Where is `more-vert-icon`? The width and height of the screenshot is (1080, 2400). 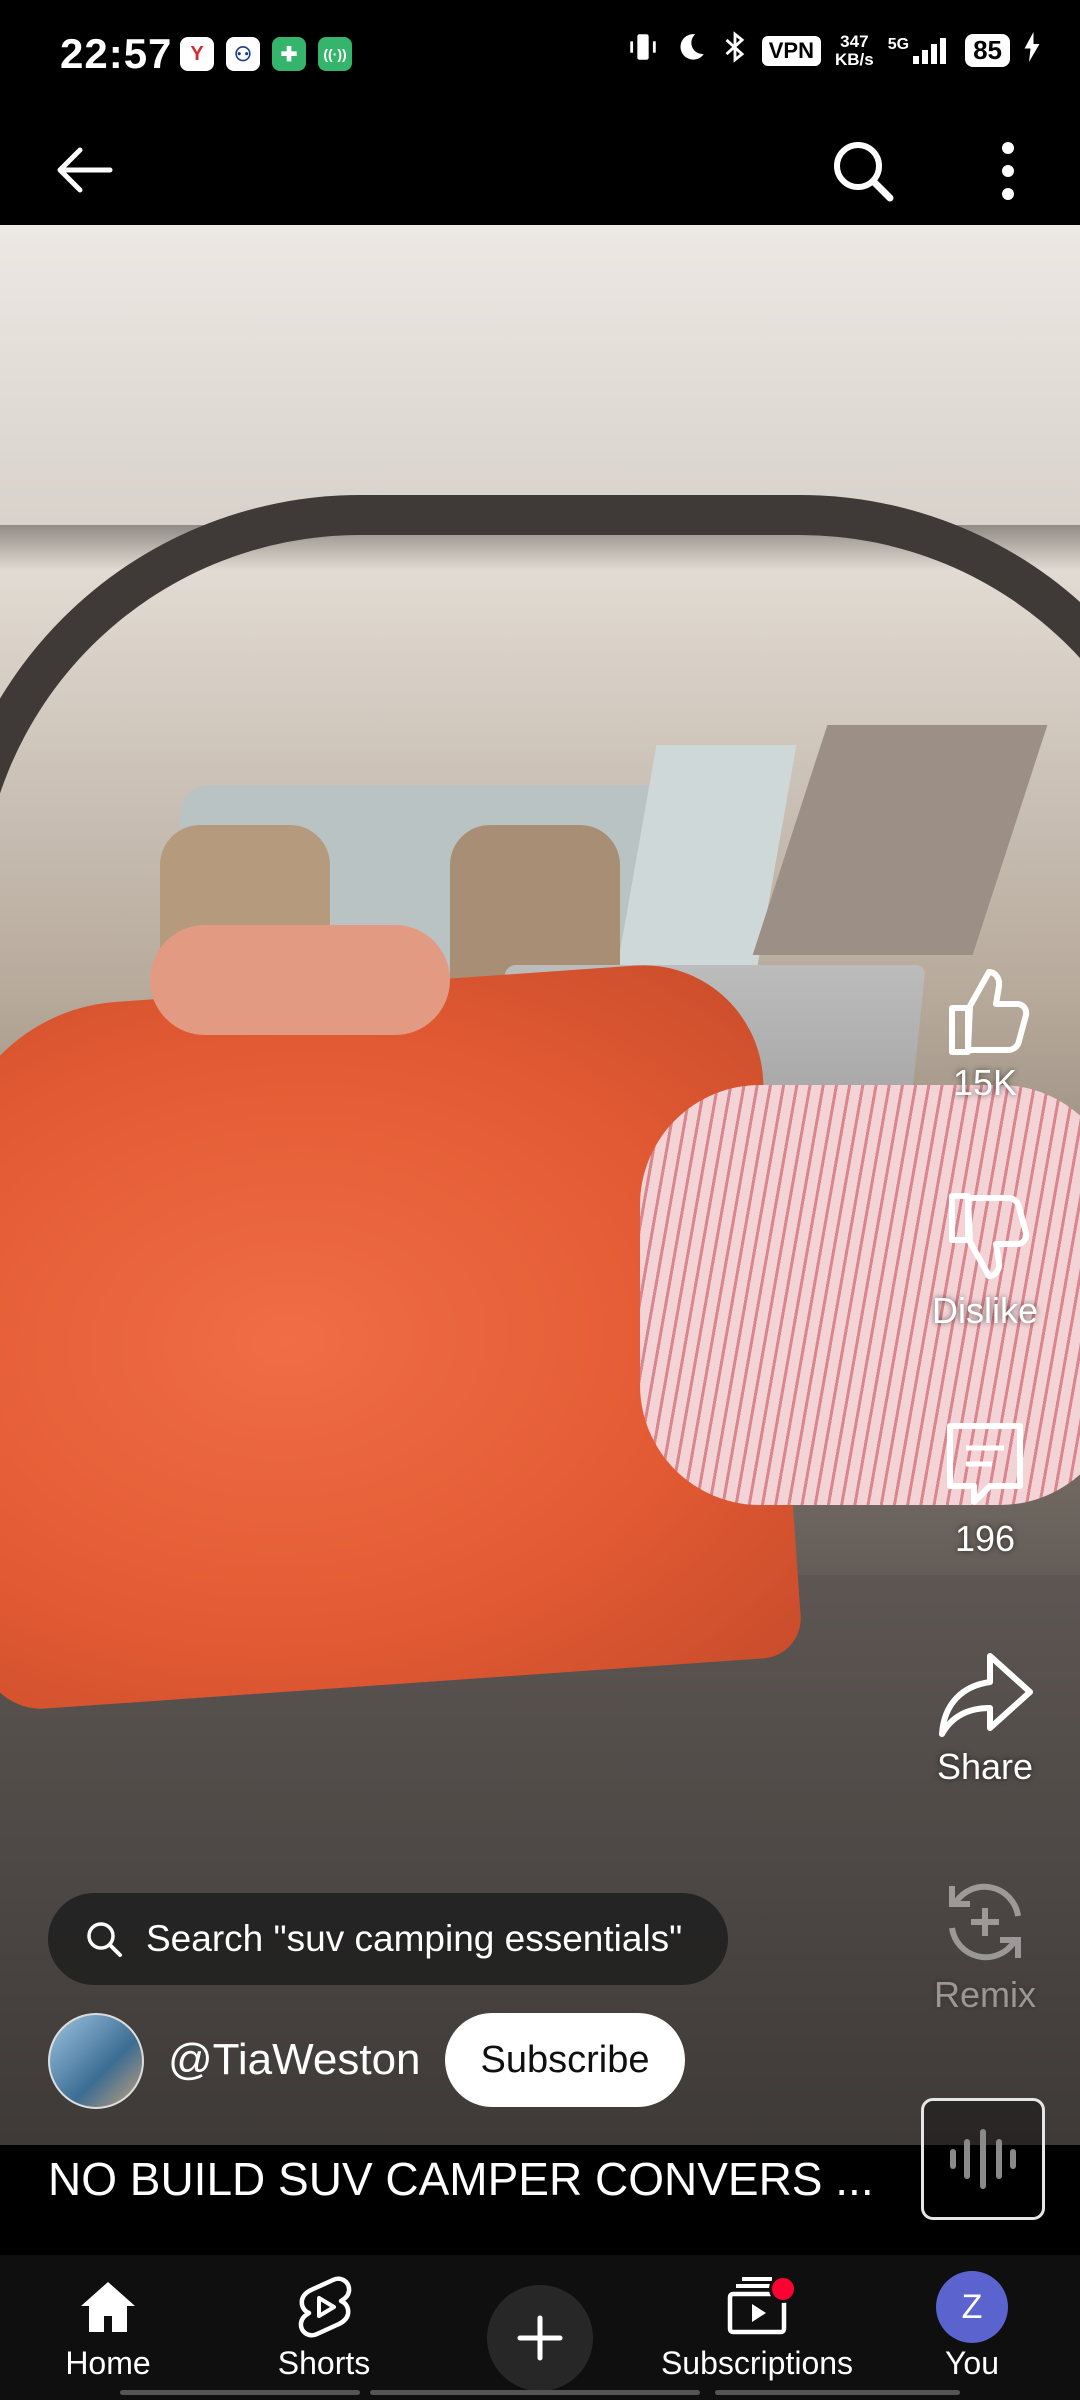 more-vert-icon is located at coordinates (1008, 171).